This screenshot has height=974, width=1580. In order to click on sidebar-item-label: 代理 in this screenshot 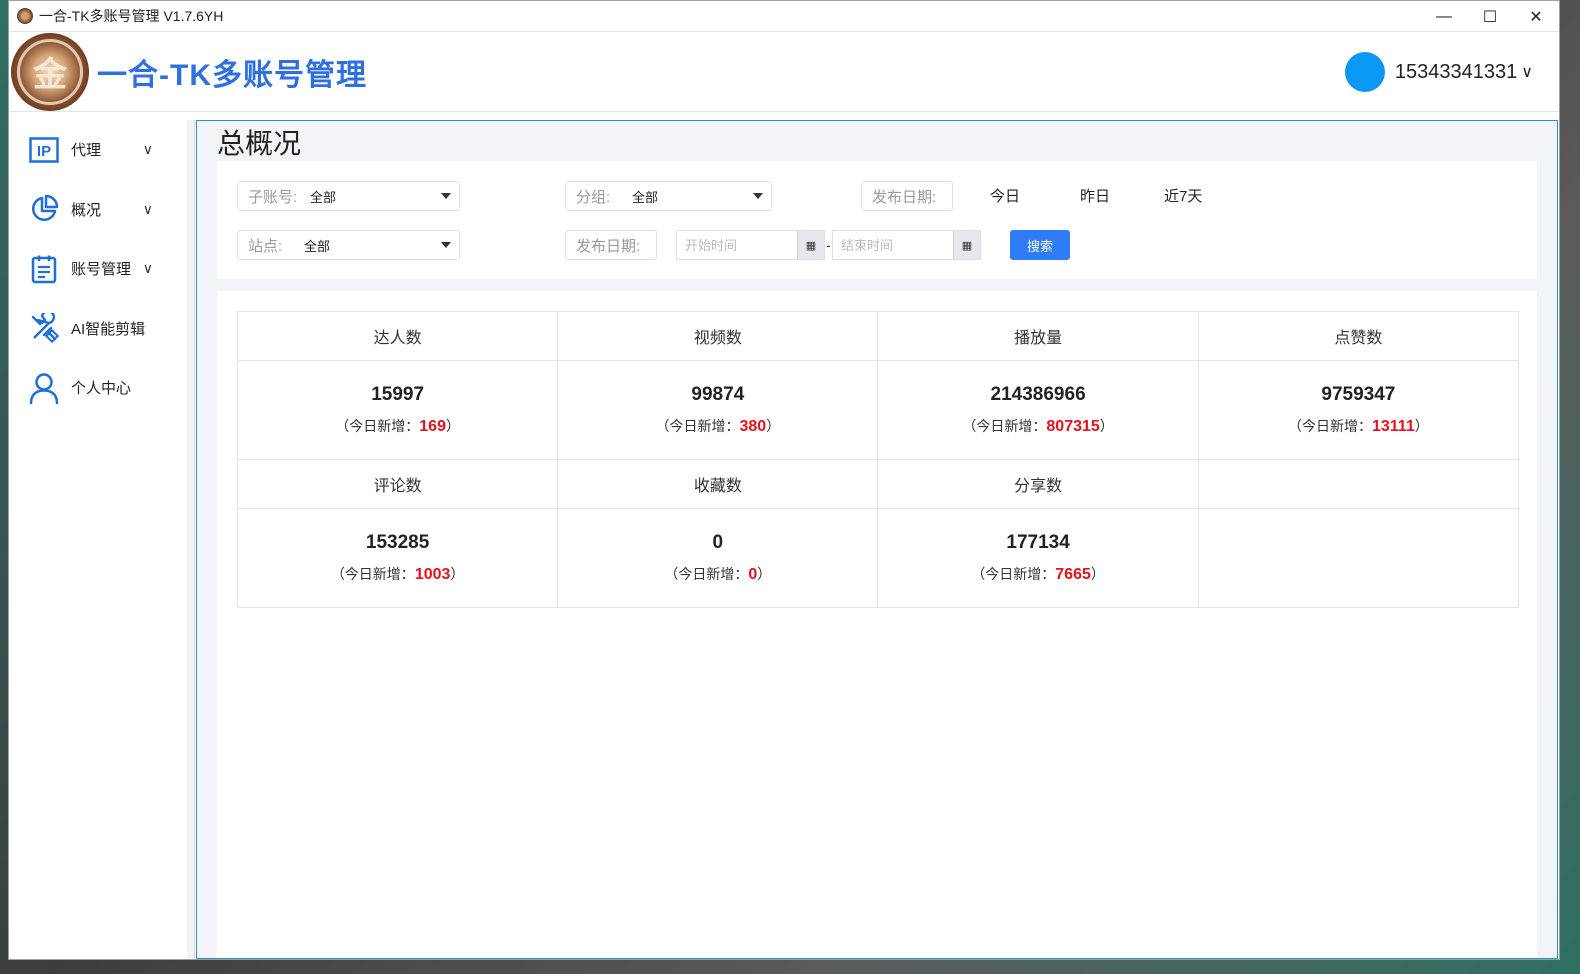, I will do `click(86, 151)`.